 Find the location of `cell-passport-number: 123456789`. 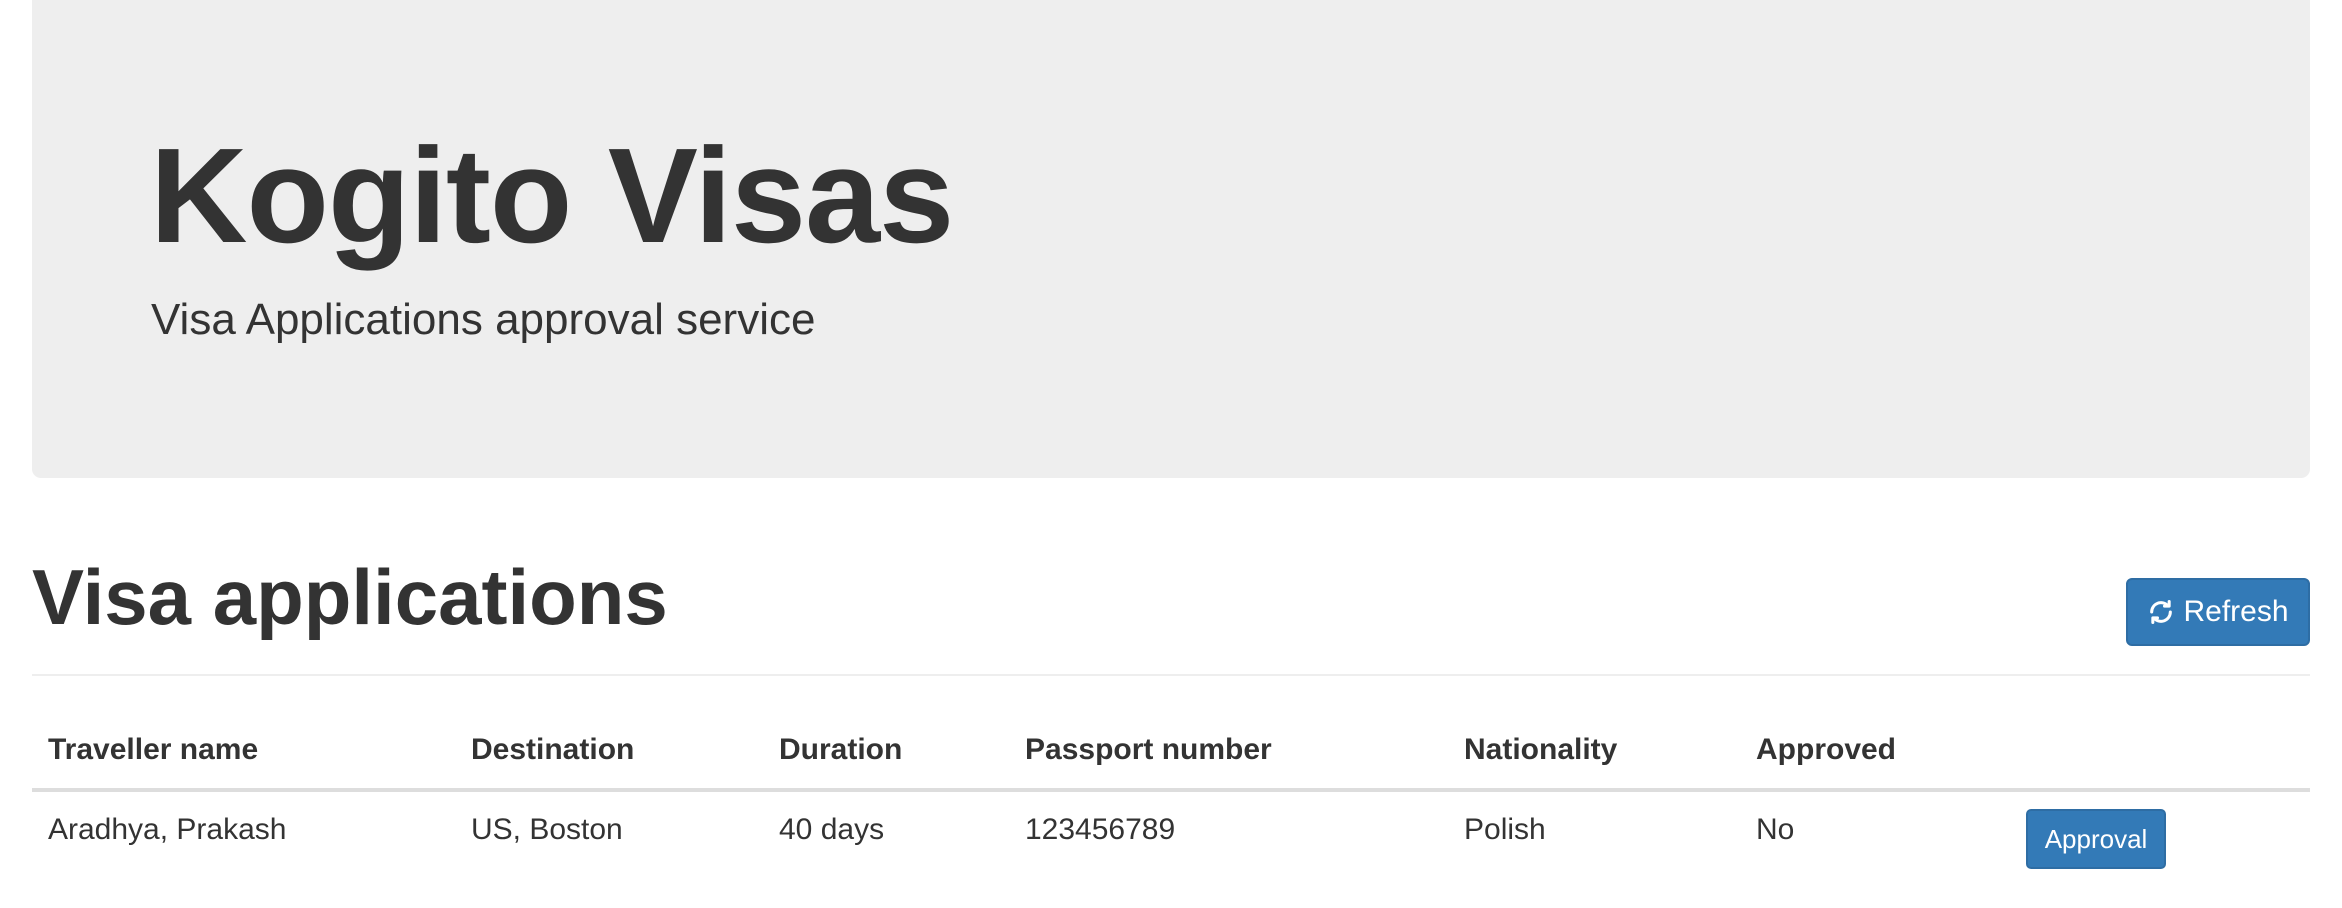

cell-passport-number: 123456789 is located at coordinates (1100, 829).